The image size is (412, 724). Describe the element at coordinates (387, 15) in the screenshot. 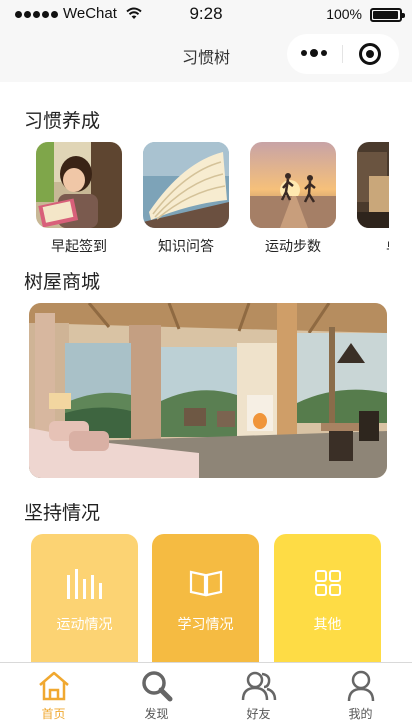

I see `battery-icon` at that location.